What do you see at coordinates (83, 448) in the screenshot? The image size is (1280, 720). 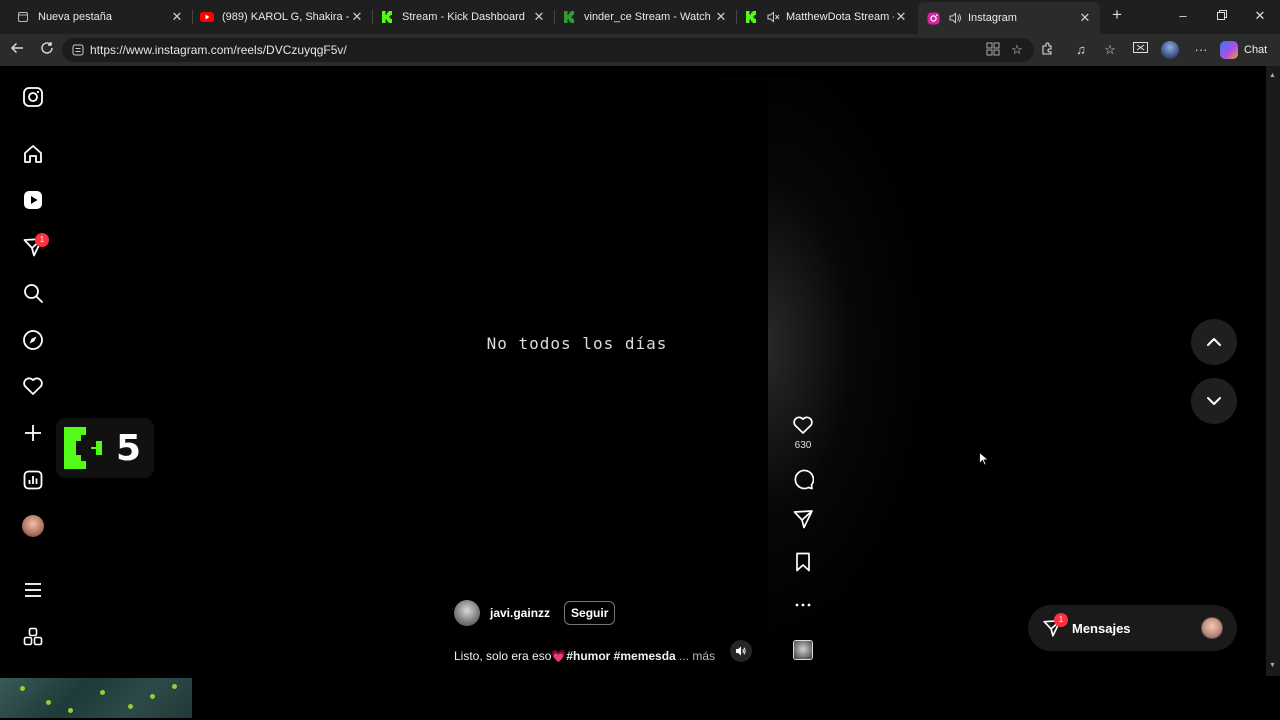 I see `kick-logo-icon` at bounding box center [83, 448].